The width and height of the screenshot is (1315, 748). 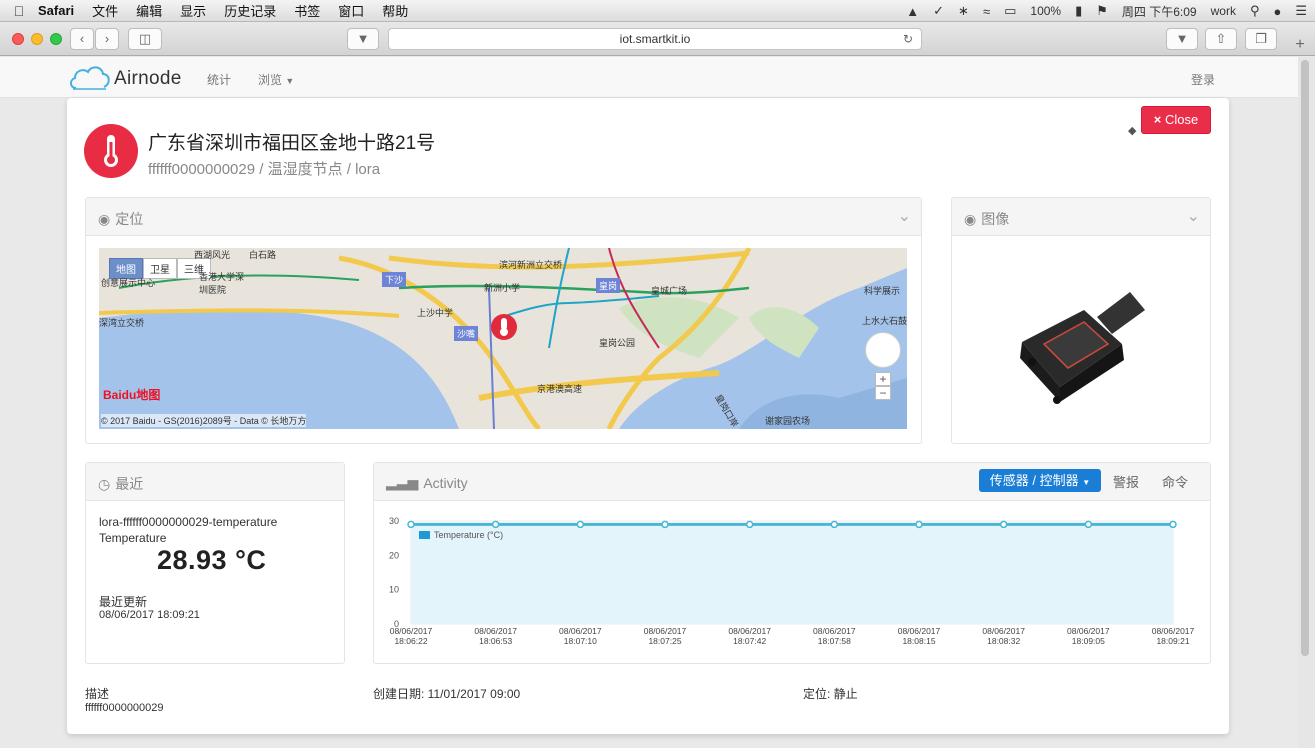 What do you see at coordinates (148, 79) in the screenshot?
I see `brand-name: Airnode` at bounding box center [148, 79].